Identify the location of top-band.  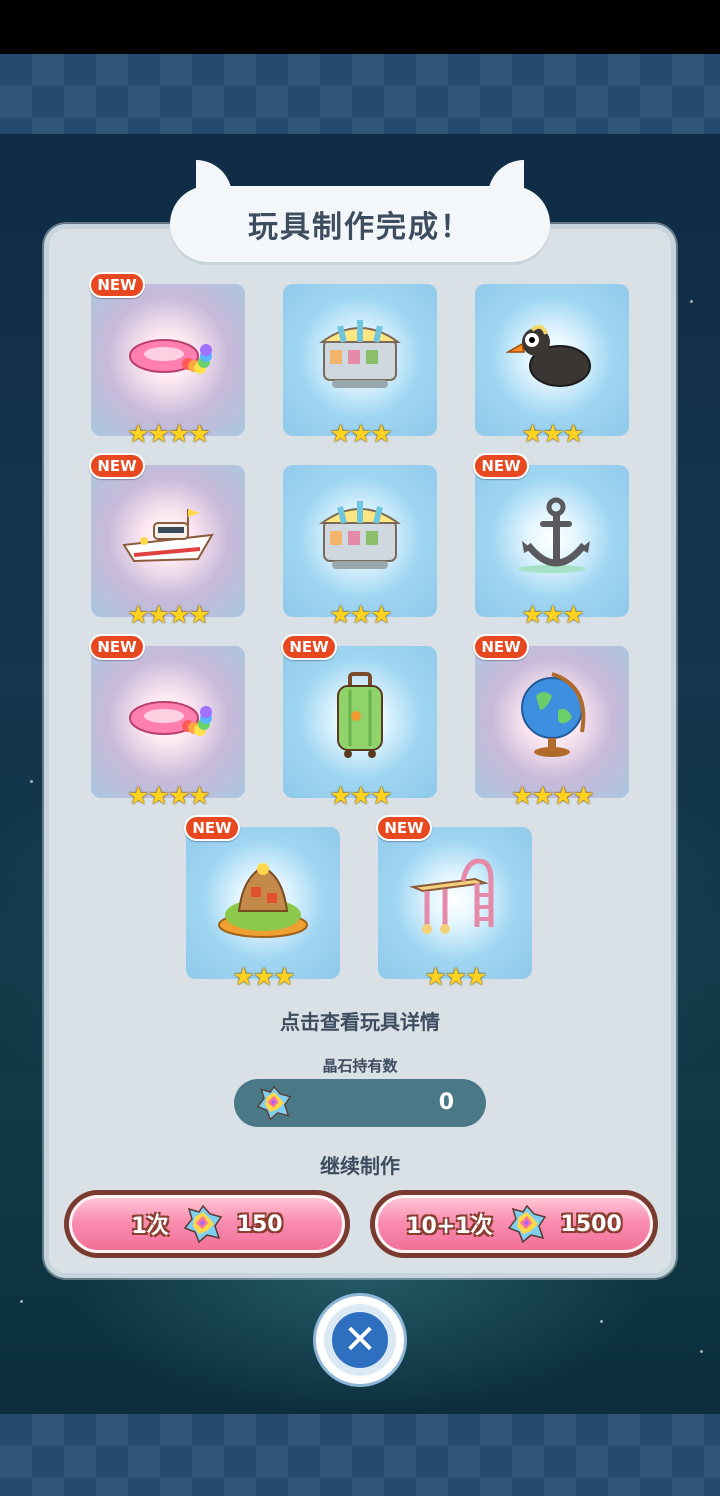
(360, 94).